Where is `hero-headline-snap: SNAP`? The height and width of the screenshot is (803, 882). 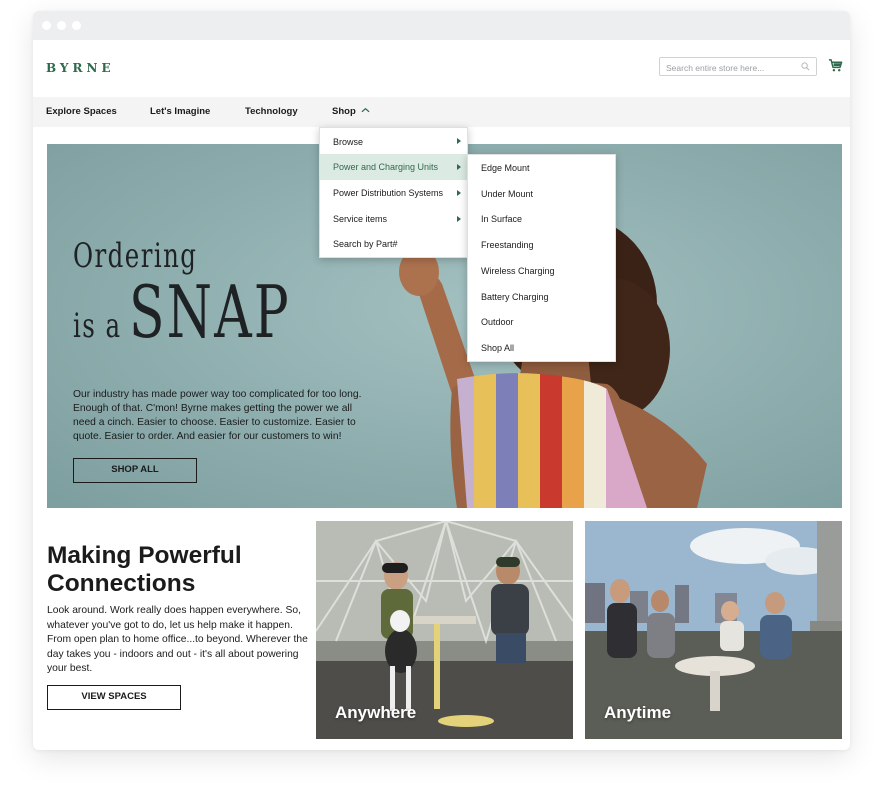 hero-headline-snap: SNAP is located at coordinates (210, 312).